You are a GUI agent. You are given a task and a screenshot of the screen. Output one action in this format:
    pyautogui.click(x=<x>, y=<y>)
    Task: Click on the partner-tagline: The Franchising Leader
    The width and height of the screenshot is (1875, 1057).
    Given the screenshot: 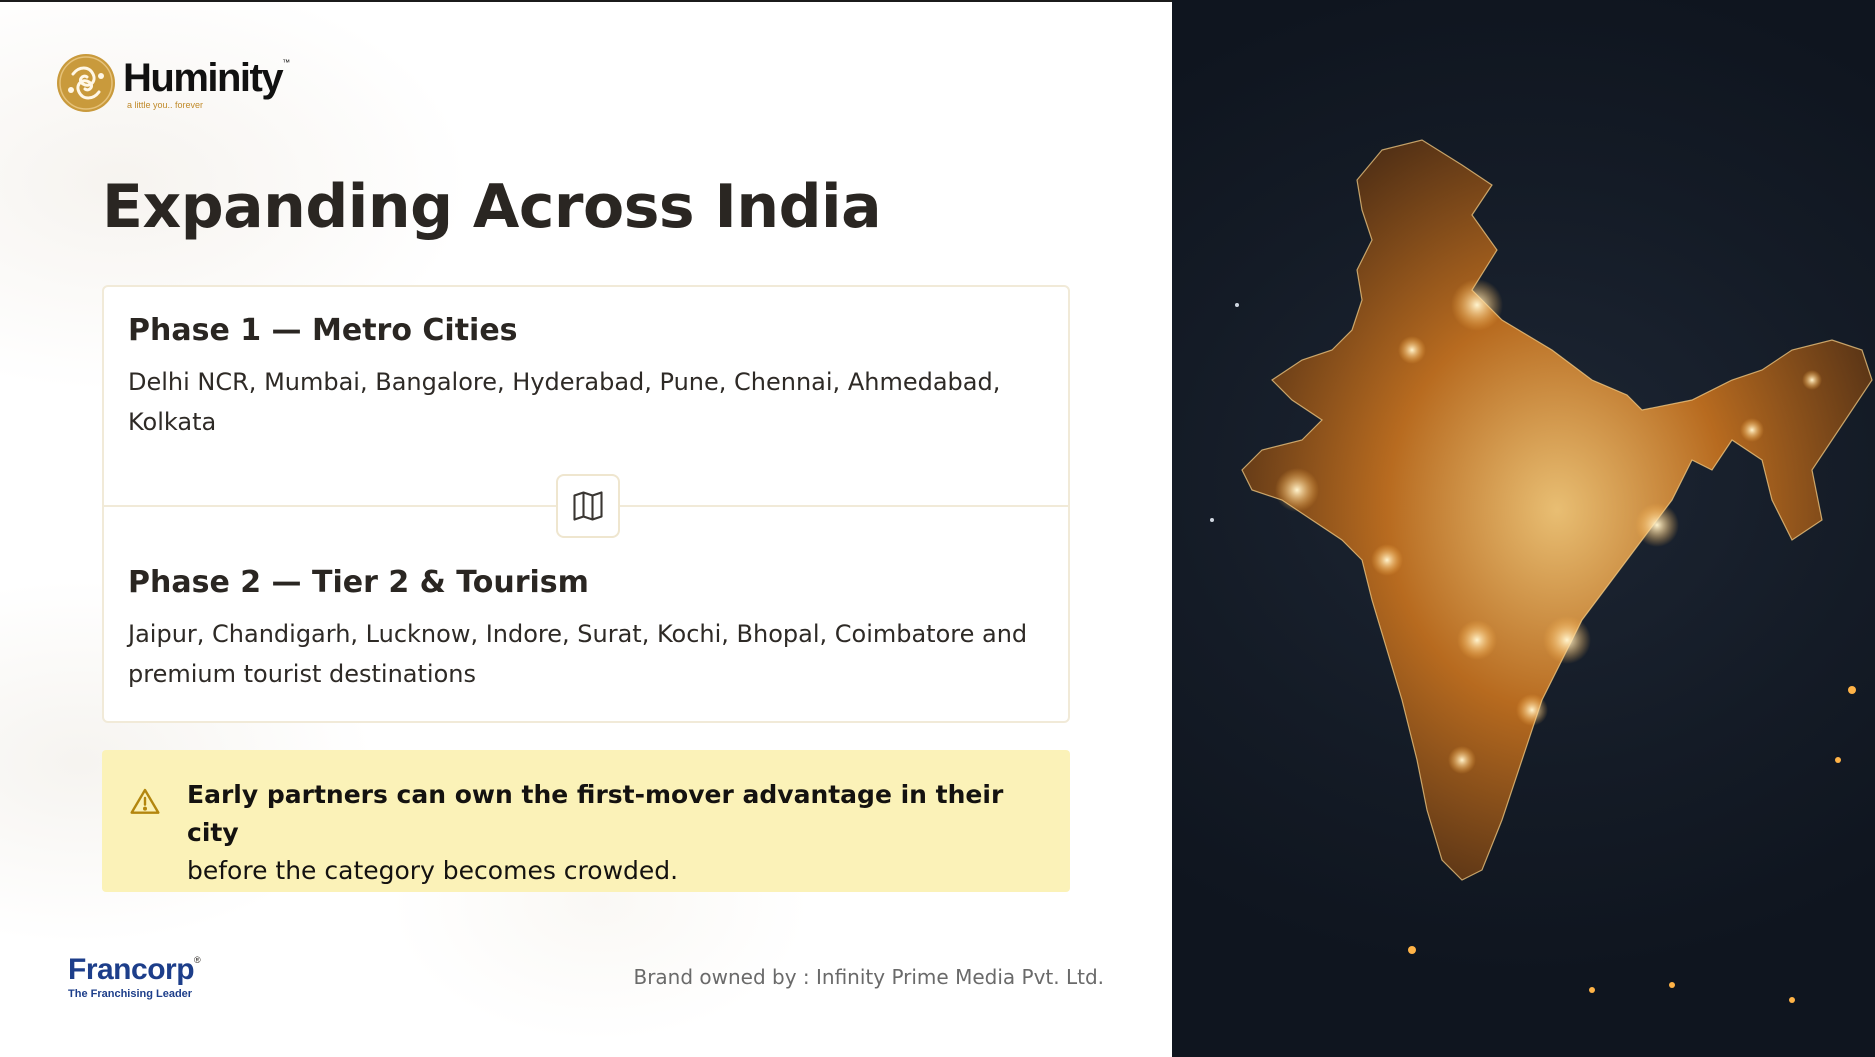 What is the action you would take?
    pyautogui.click(x=130, y=994)
    